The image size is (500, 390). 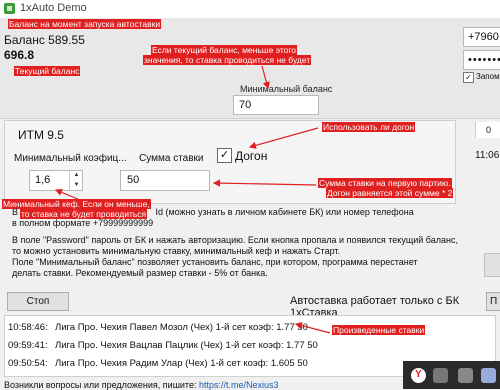 I want to click on log-time: 09:59:41:, so click(x=28, y=345).